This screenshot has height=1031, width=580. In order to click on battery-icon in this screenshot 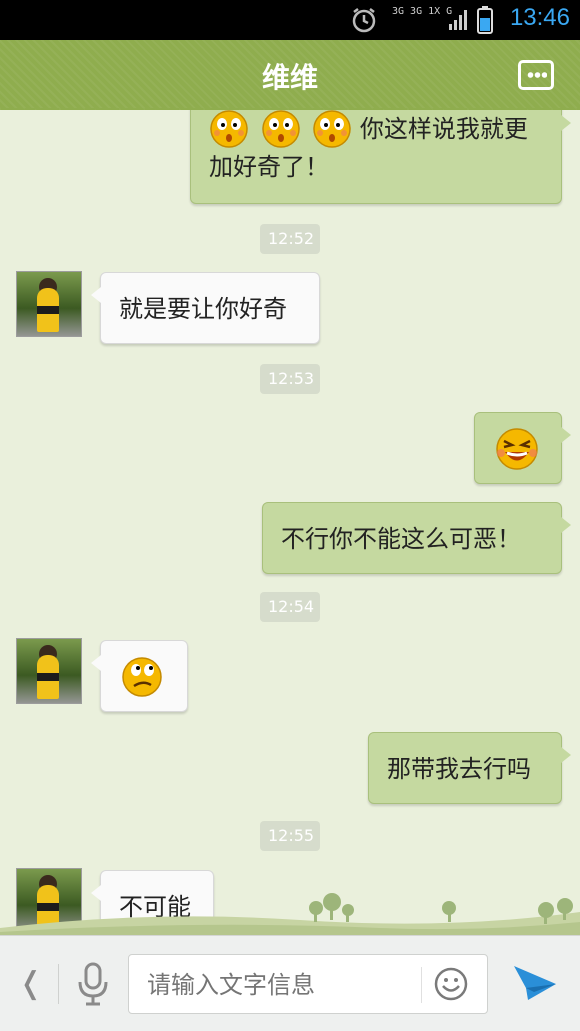, I will do `click(485, 20)`.